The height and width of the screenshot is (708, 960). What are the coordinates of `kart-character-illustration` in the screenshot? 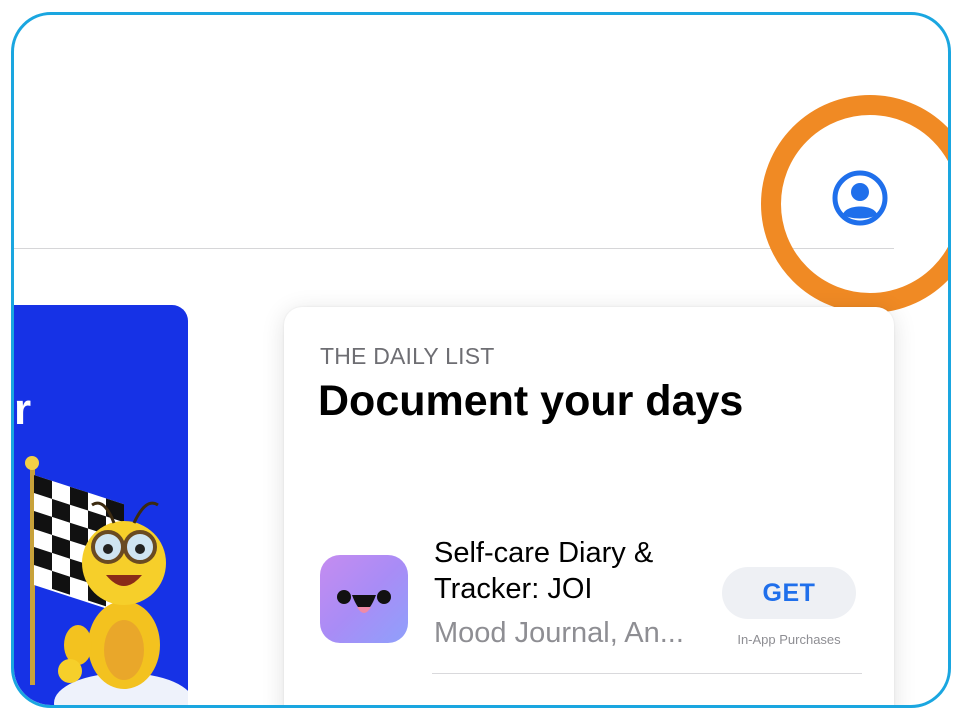 It's located at (106, 580).